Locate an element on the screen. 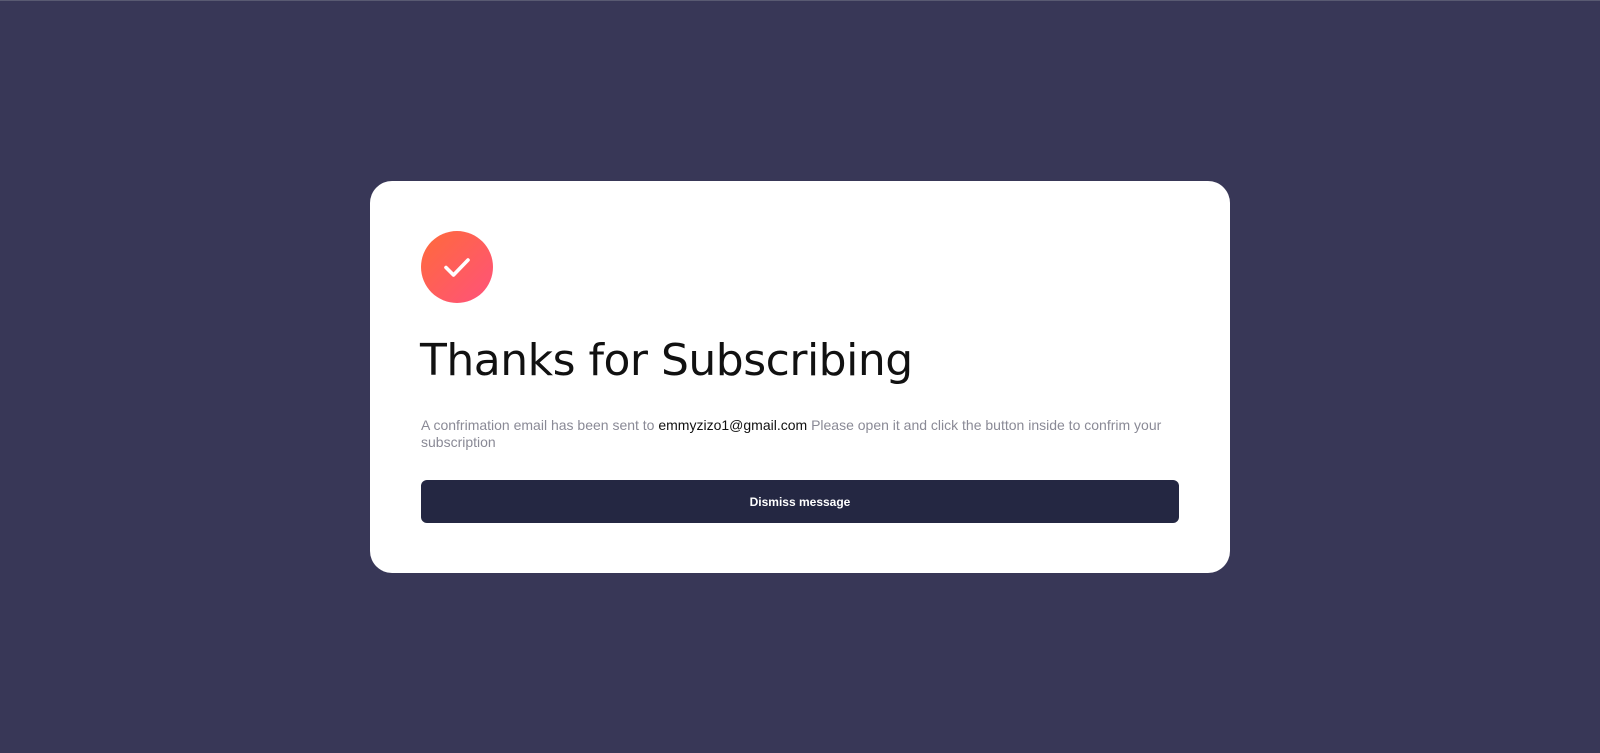  dismiss-button: Dismiss message is located at coordinates (800, 501).